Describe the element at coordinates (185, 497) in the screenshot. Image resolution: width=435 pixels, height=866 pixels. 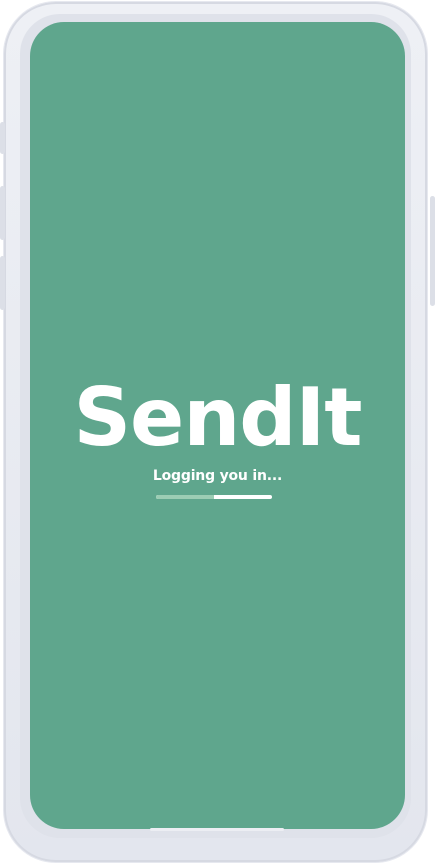
I see `login-progress-fill` at that location.